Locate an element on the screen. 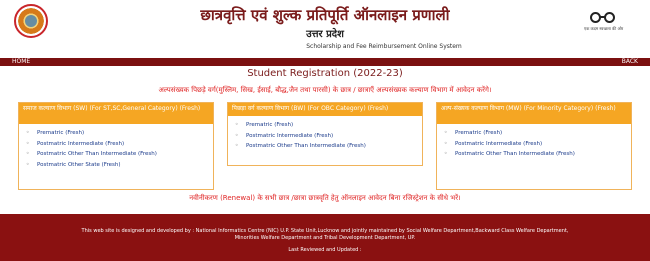  link-sw-postmatric-intermediate: ◦ Postmatric Intermediate (Fresh) is located at coordinates (119, 144).